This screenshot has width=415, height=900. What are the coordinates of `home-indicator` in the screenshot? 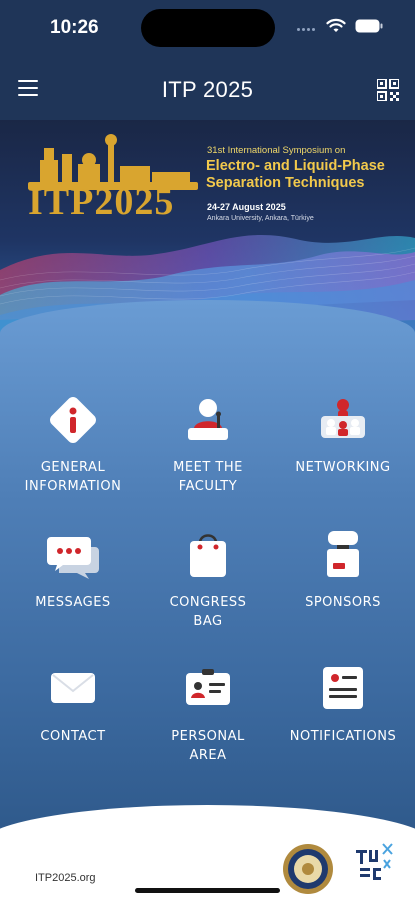 It's located at (207, 890).